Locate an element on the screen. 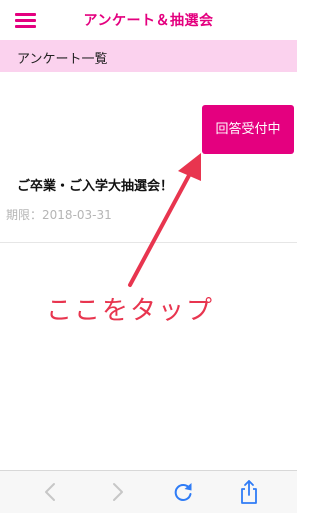 The height and width of the screenshot is (513, 320). chevron-right-icon is located at coordinates (117, 492).